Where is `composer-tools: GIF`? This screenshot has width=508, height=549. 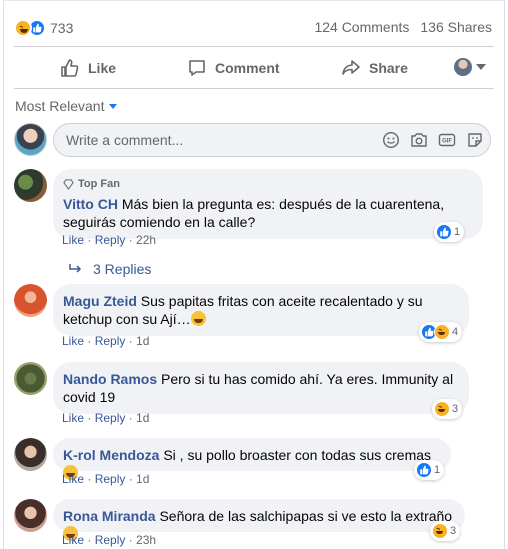 composer-tools: GIF is located at coordinates (433, 140).